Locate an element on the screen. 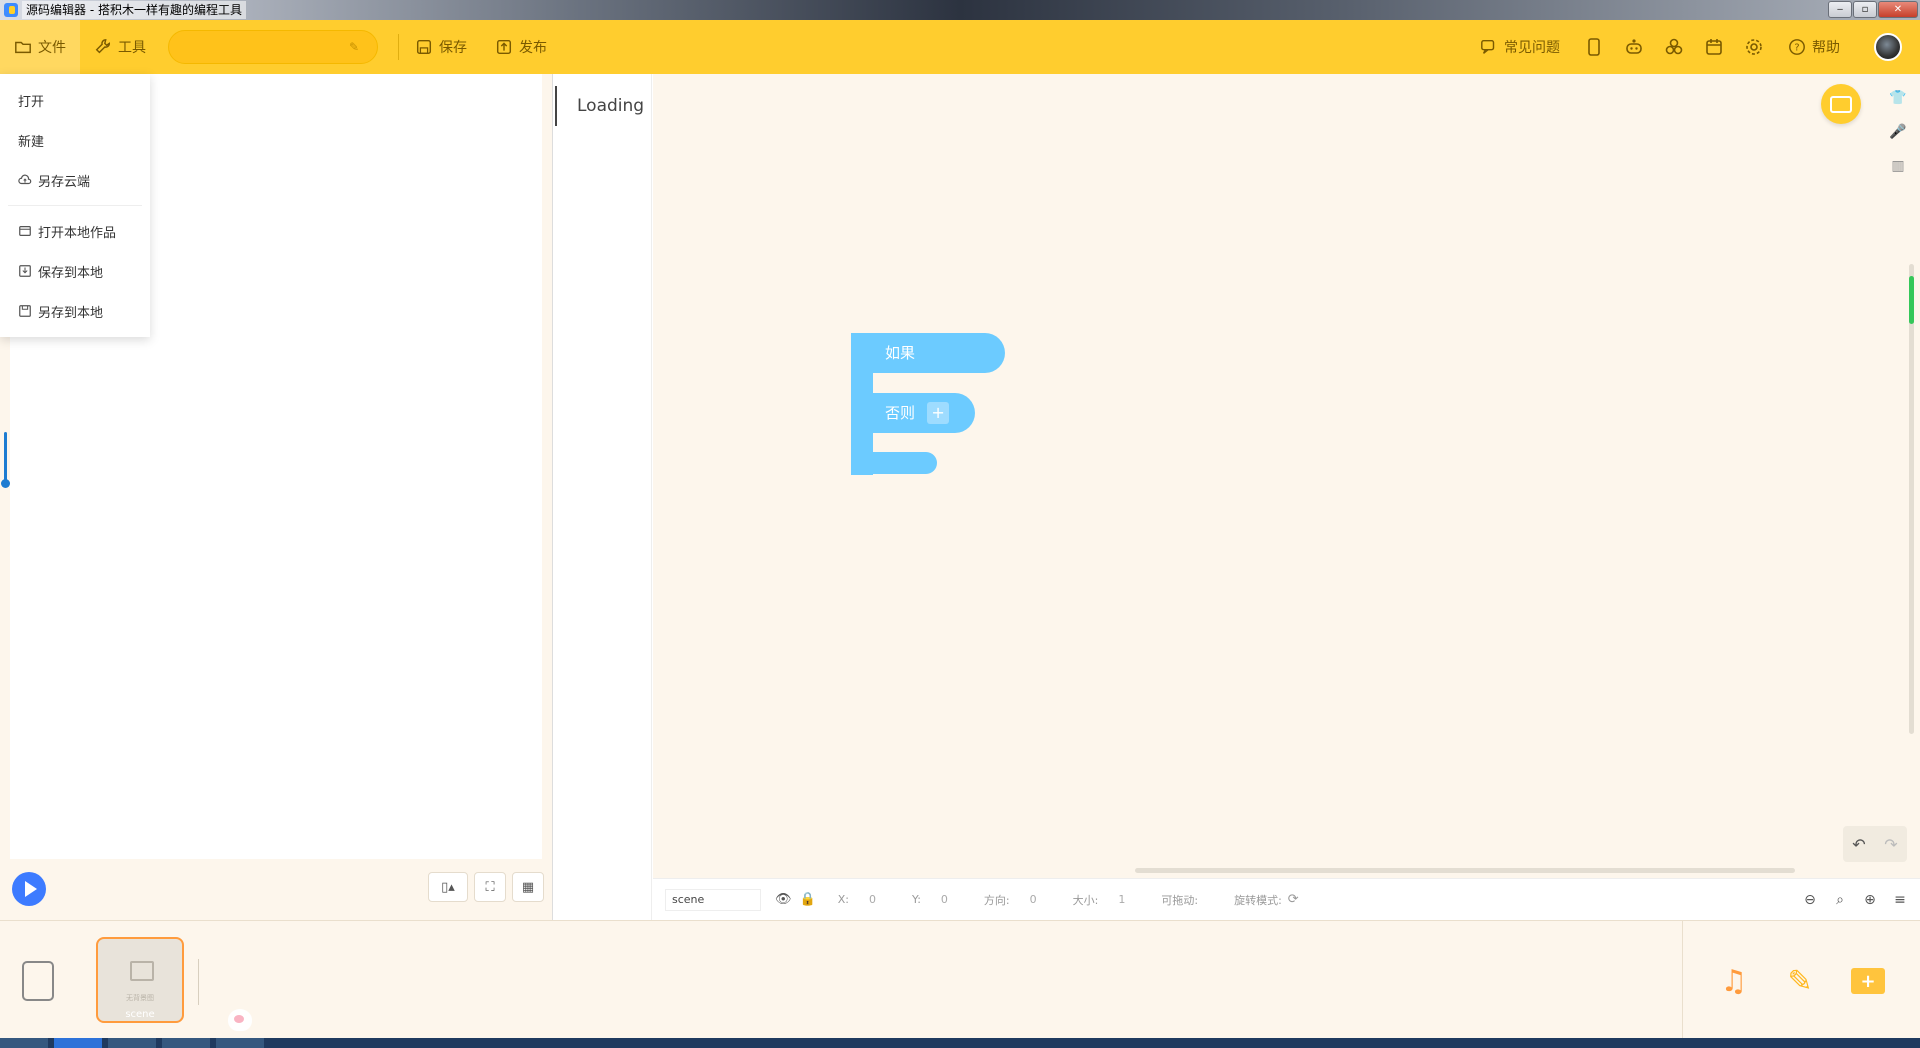 Image resolution: width=1920 pixels, height=1048 pixels. add-branch-button: + is located at coordinates (938, 413).